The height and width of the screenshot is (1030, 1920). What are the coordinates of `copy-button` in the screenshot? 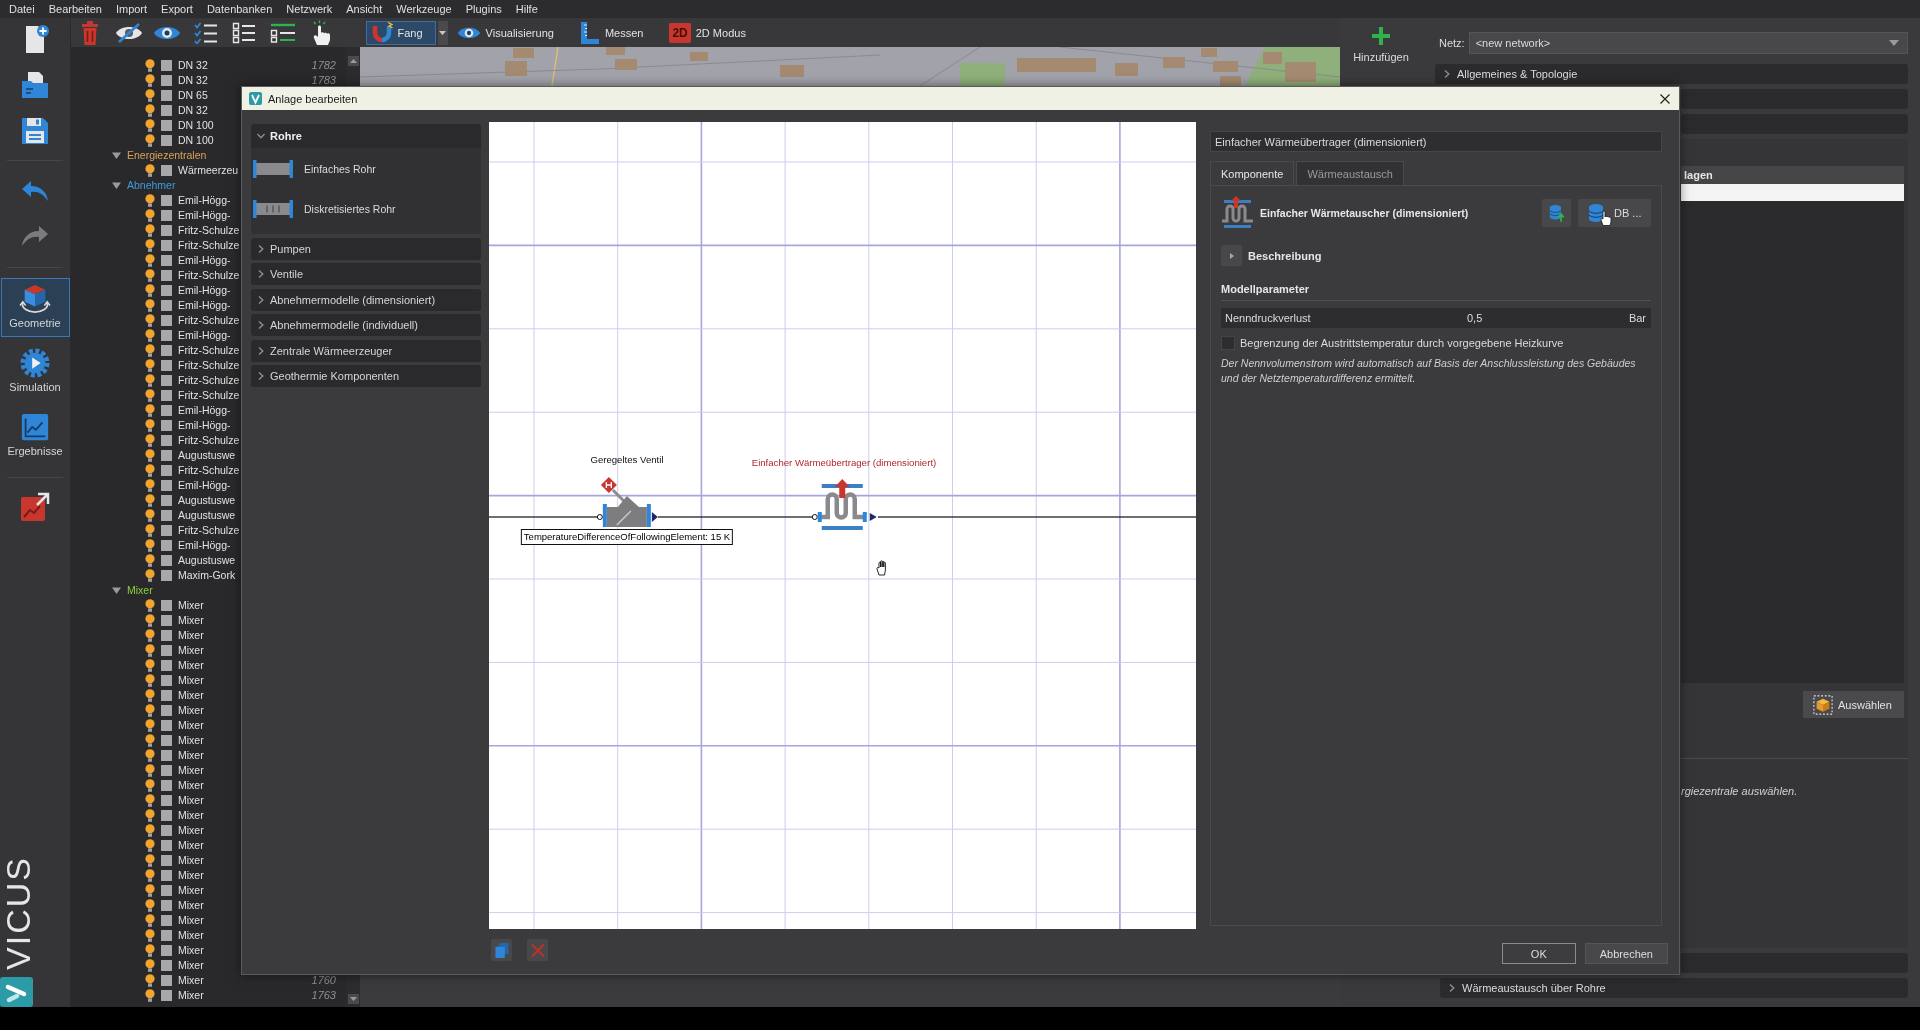 It's located at (501, 950).